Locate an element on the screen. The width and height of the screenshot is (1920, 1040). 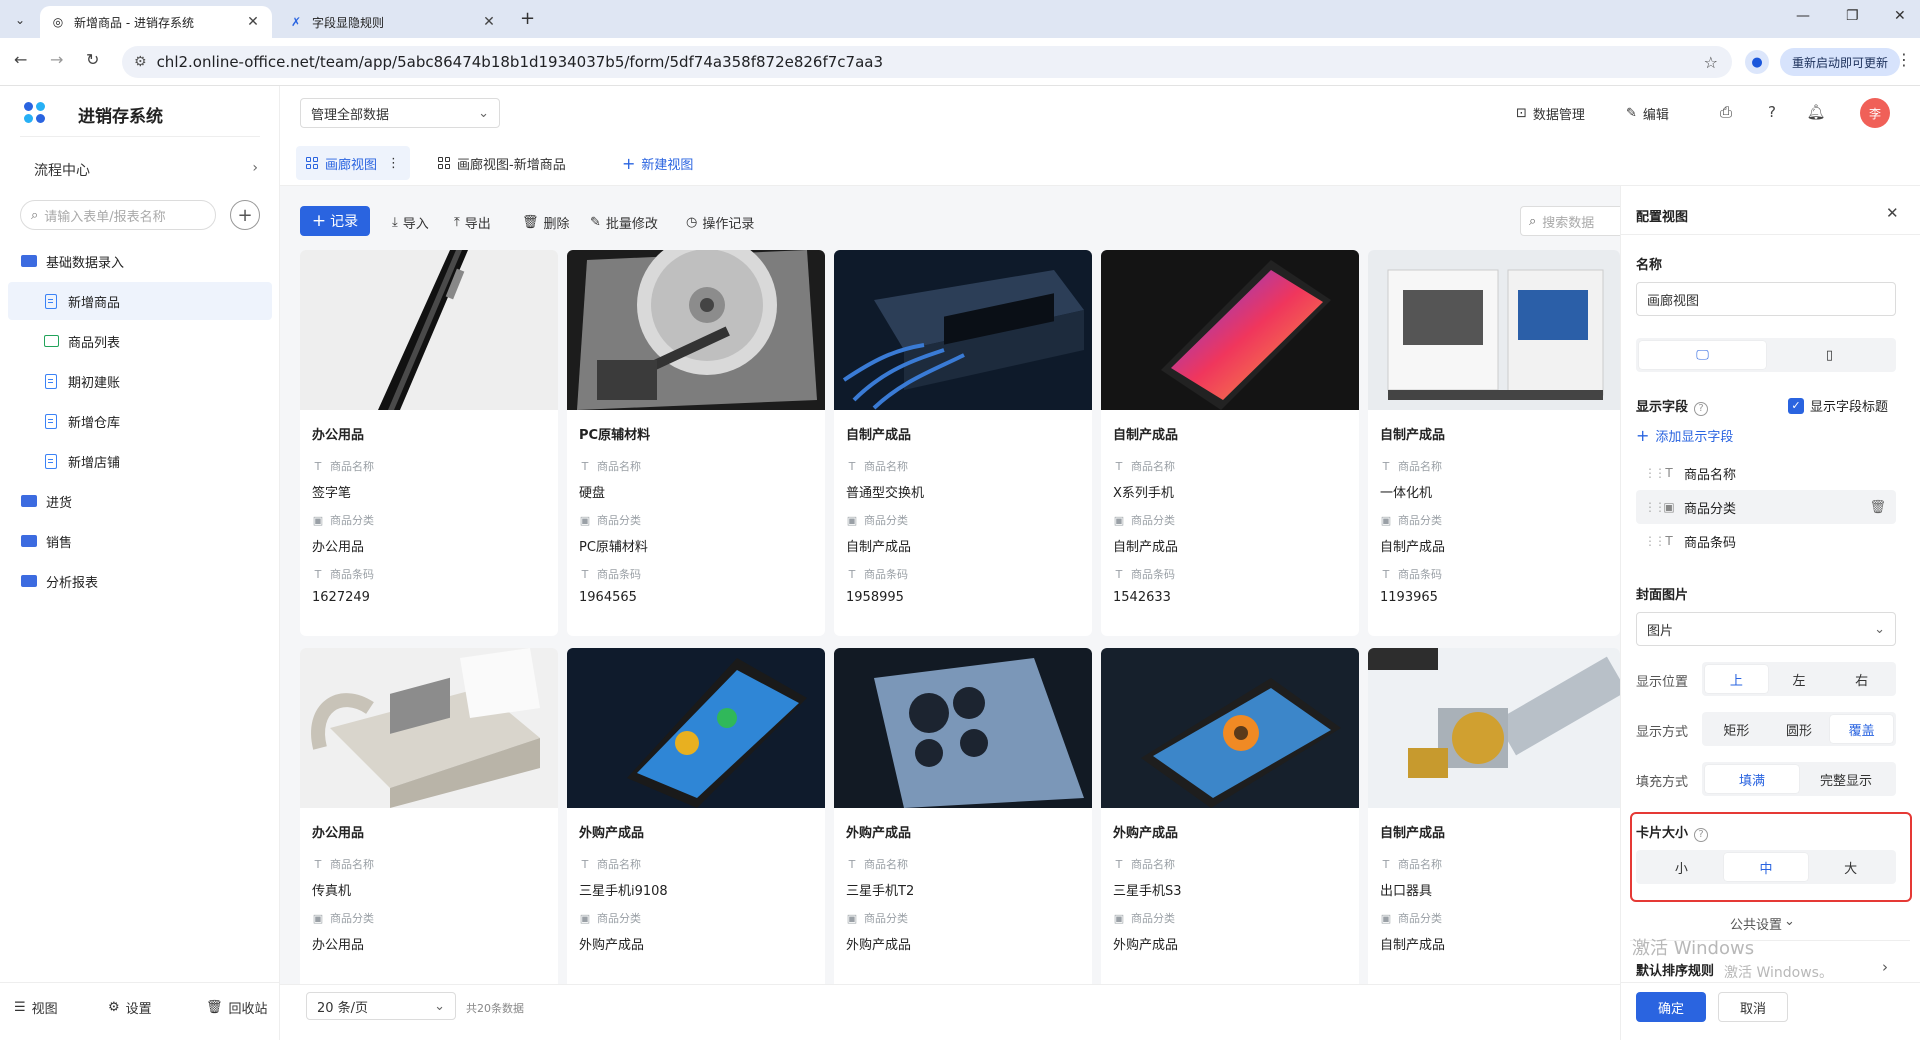
gallery-card: 外购产成品 T 商品名称 三星手机i9108 ▣ 商品分类 外购产成品 is located at coordinates (696, 822).